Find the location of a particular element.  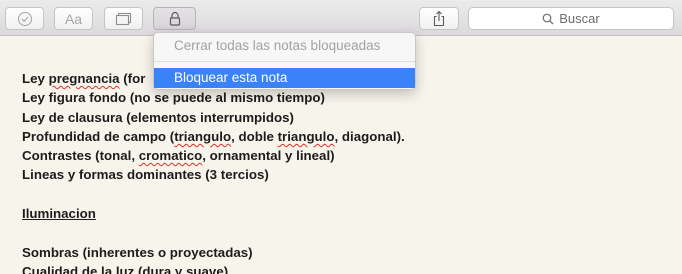

lock-button is located at coordinates (174, 18).